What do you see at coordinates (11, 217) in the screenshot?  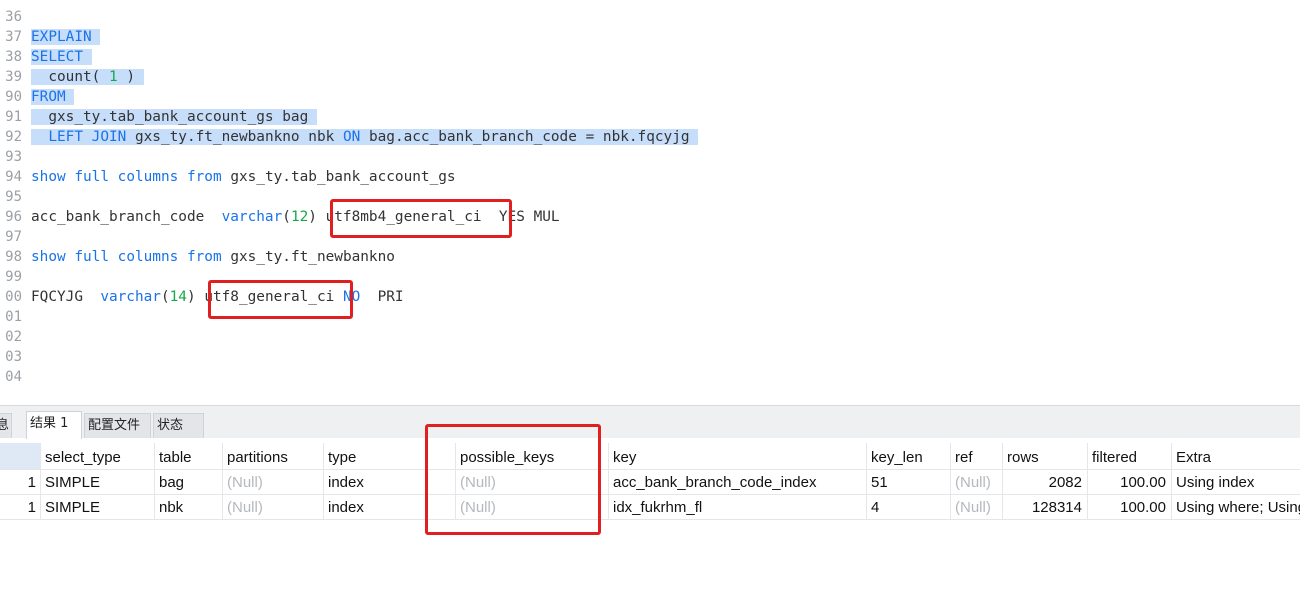 I see `line-number: 96` at bounding box center [11, 217].